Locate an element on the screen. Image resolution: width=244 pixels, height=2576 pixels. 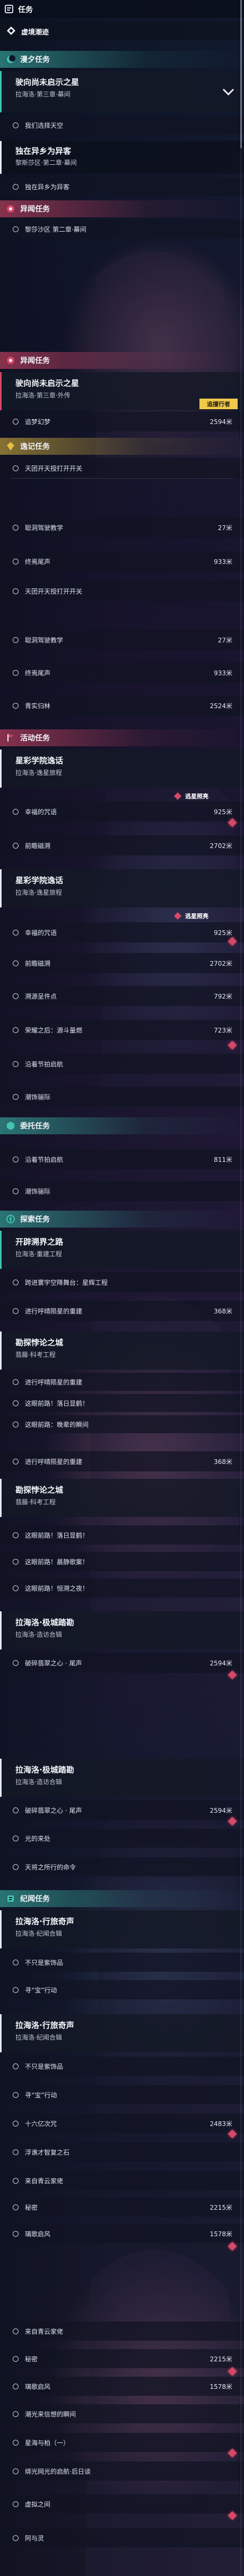
list-item: 十六亿次咒 2483米 is located at coordinates (122, 2123).